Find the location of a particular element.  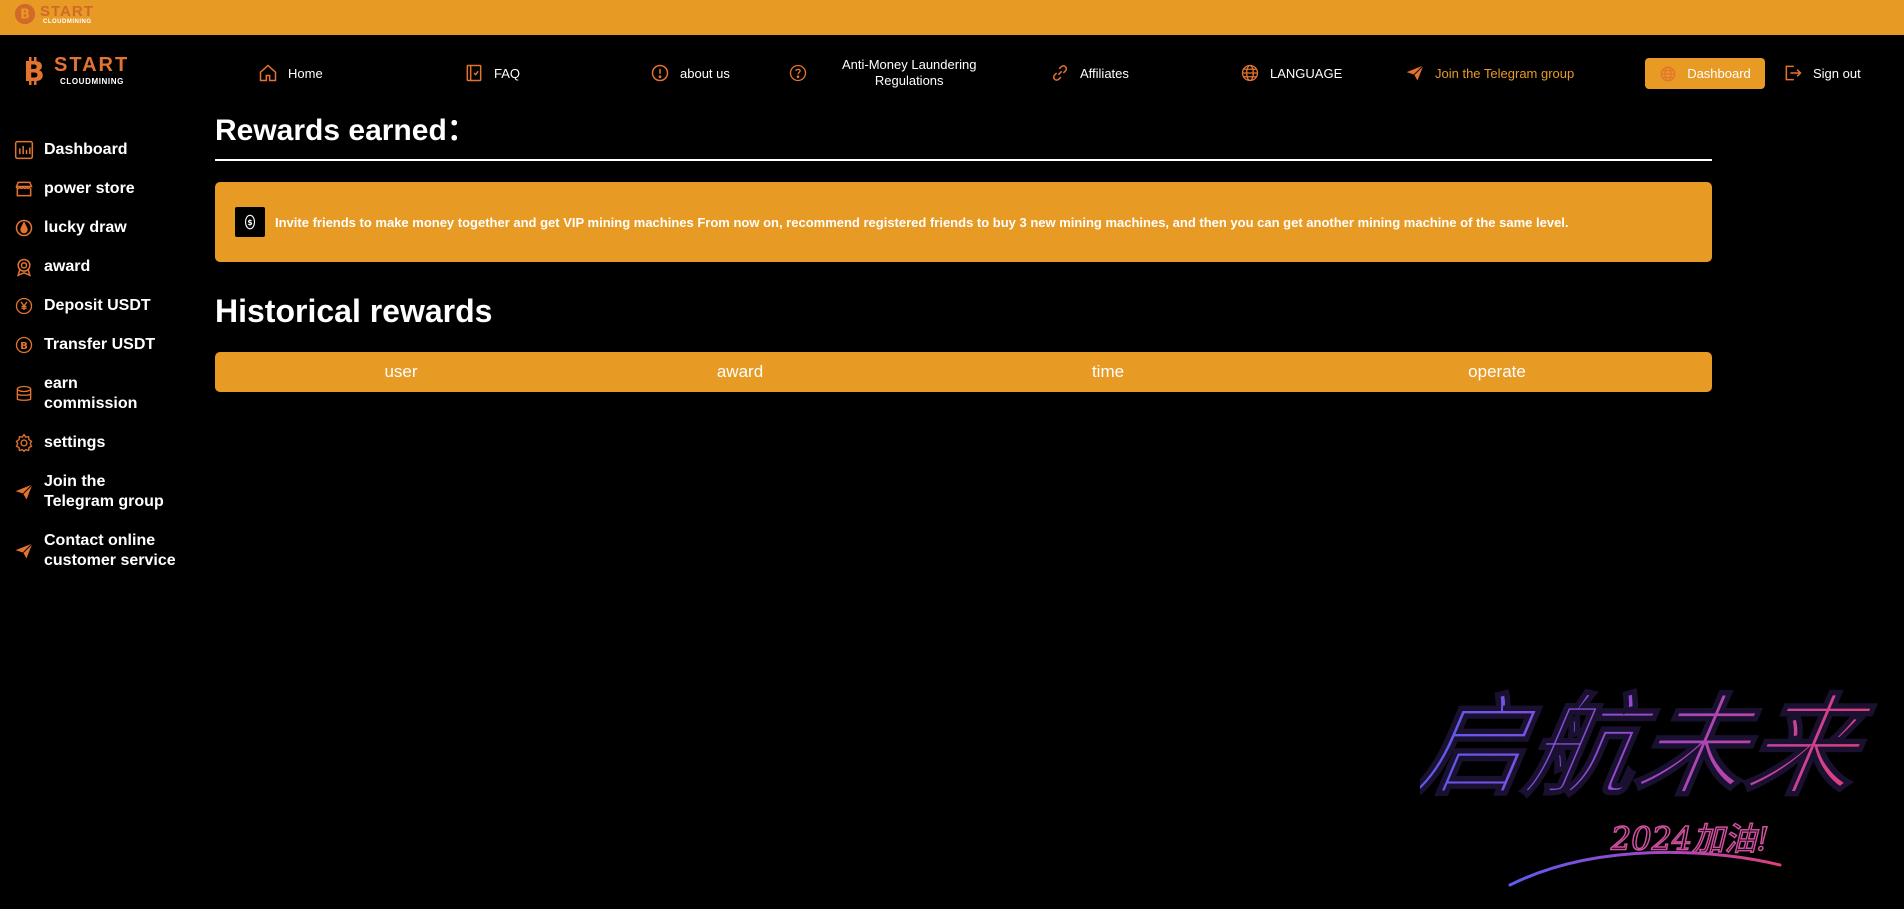

sidebar-item-telegram: Join the Telegram group is located at coordinates (89, 492).